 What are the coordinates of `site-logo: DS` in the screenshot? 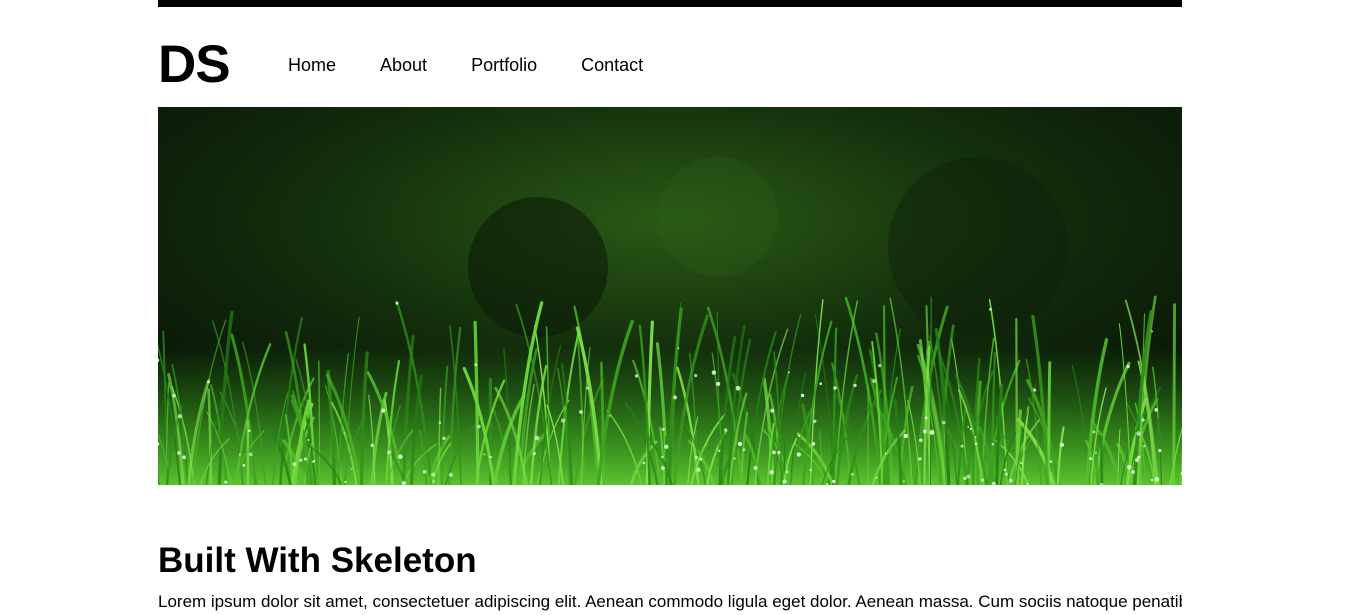 It's located at (194, 65).